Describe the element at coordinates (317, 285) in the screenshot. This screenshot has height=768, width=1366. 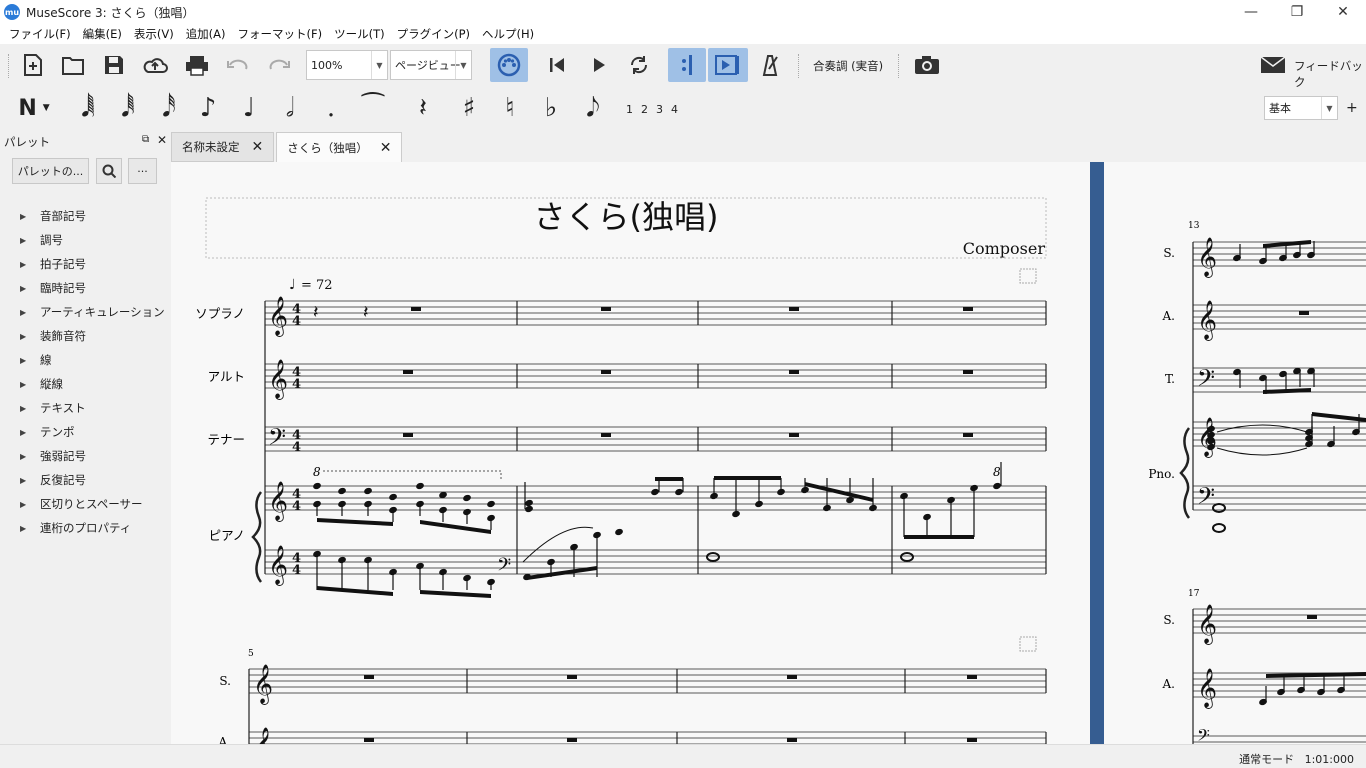
I see `tempo-marking: = 72` at that location.